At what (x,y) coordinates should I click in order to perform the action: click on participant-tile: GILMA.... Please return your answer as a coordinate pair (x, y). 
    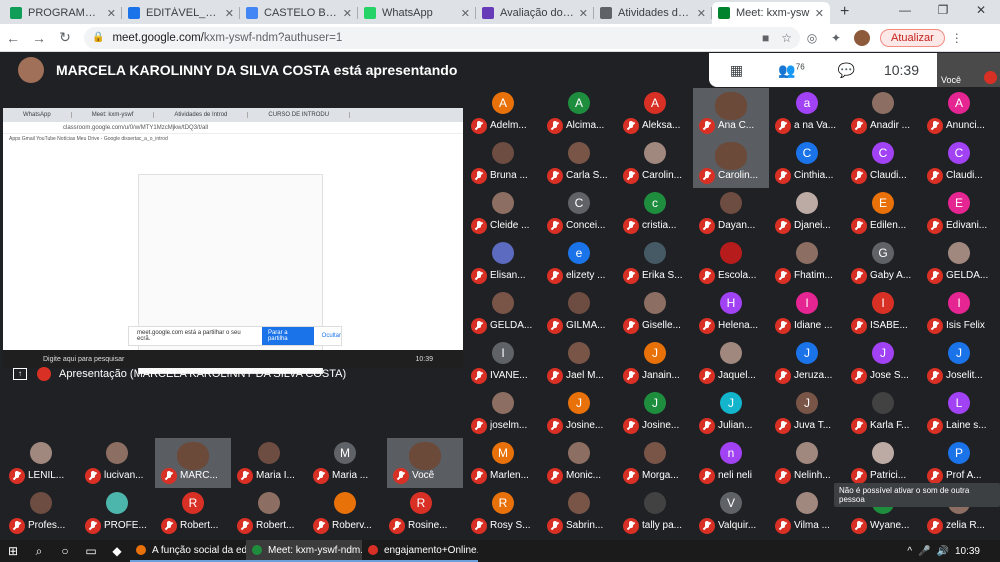
    Looking at the image, I should click on (579, 313).